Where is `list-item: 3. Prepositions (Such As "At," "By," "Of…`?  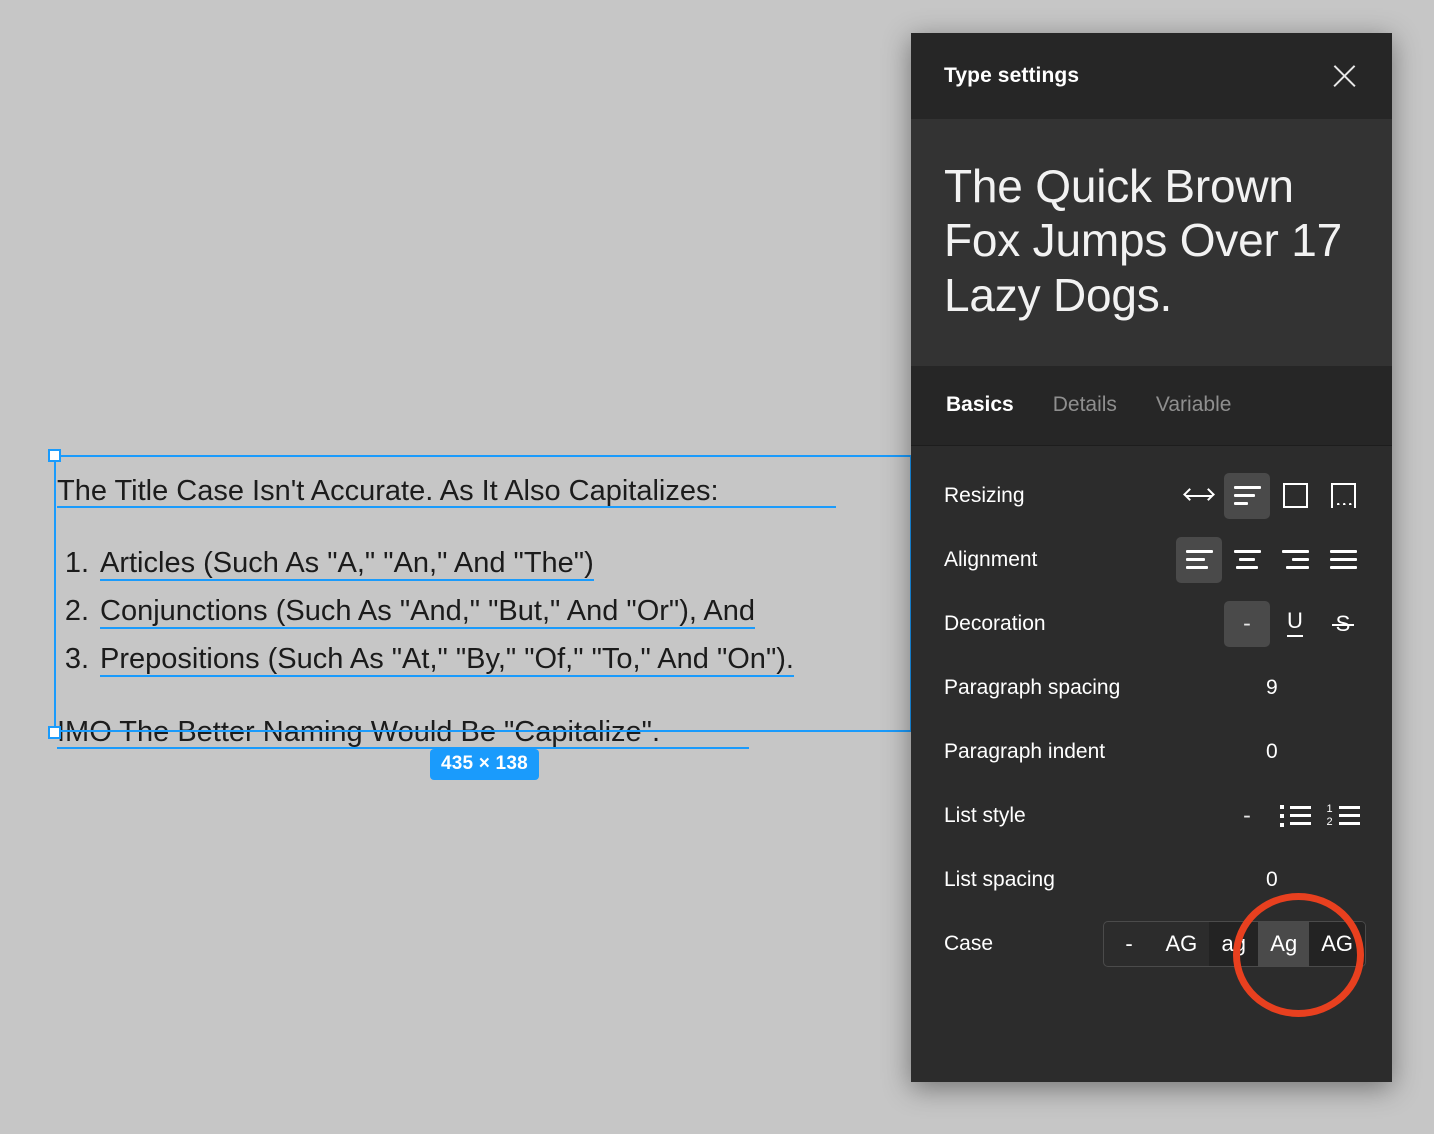 list-item: 3. Prepositions (Such As "At," "By," "Of… is located at coordinates (482, 660).